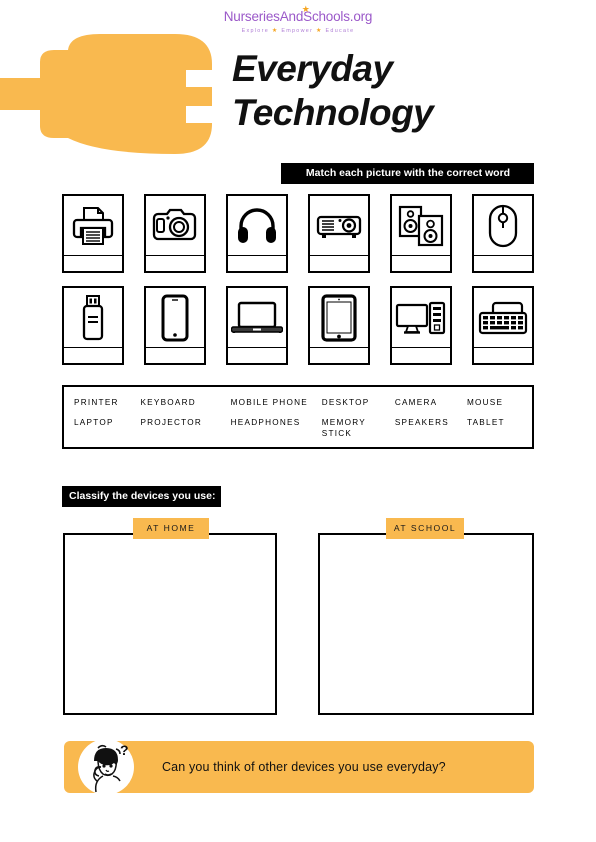  I want to click on tagline-empower: Empower, so click(297, 31).